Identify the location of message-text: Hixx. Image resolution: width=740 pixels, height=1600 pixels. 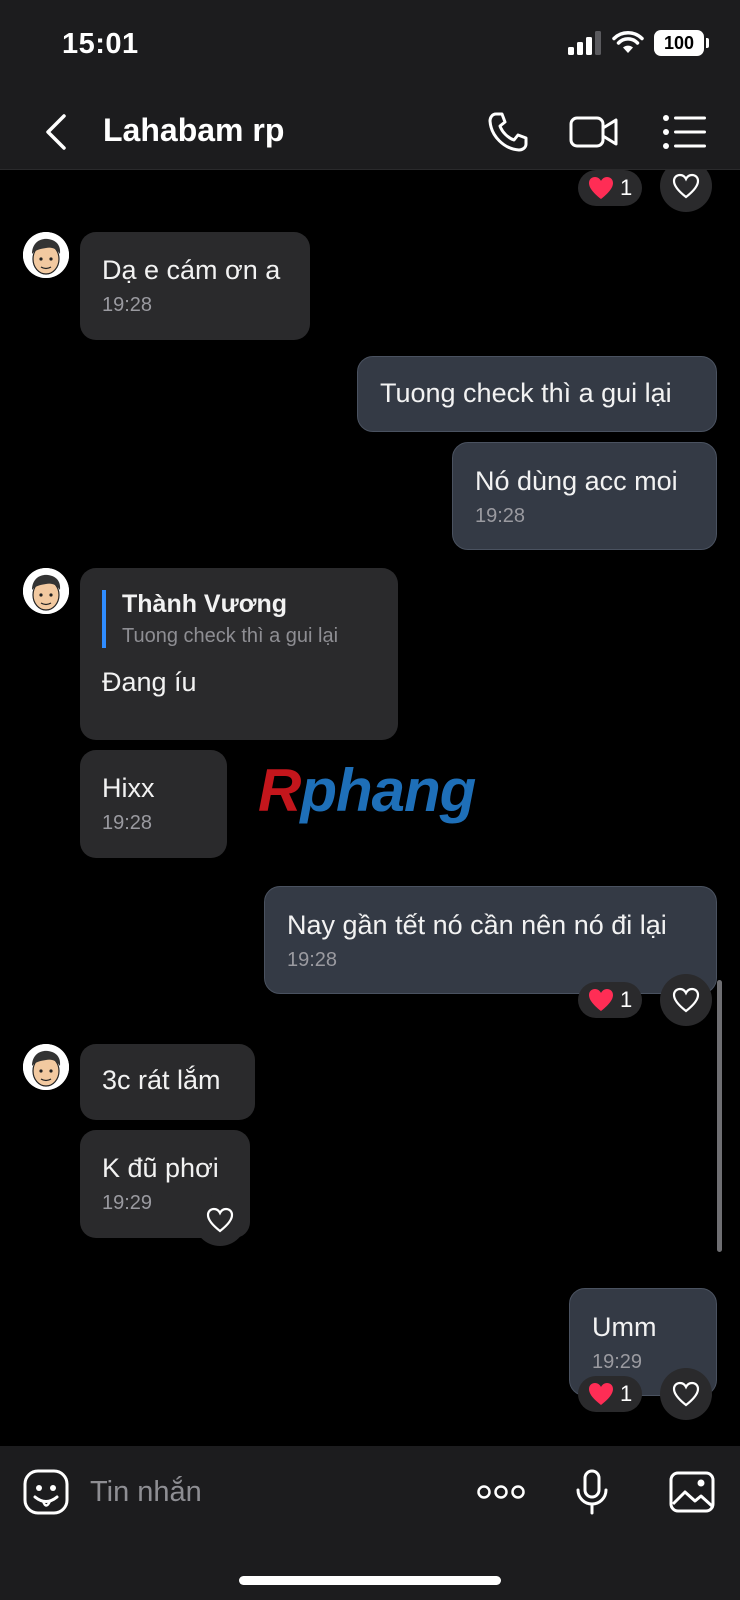
(128, 788).